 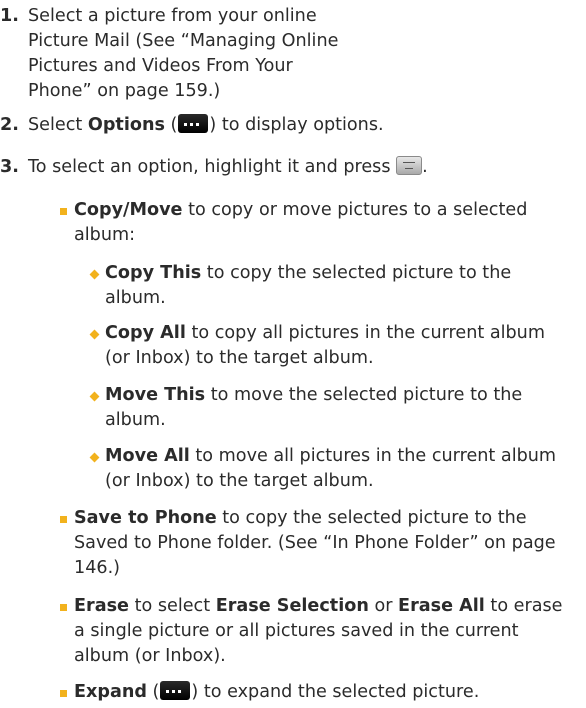 I want to click on step-number: 3., so click(x=9, y=167).